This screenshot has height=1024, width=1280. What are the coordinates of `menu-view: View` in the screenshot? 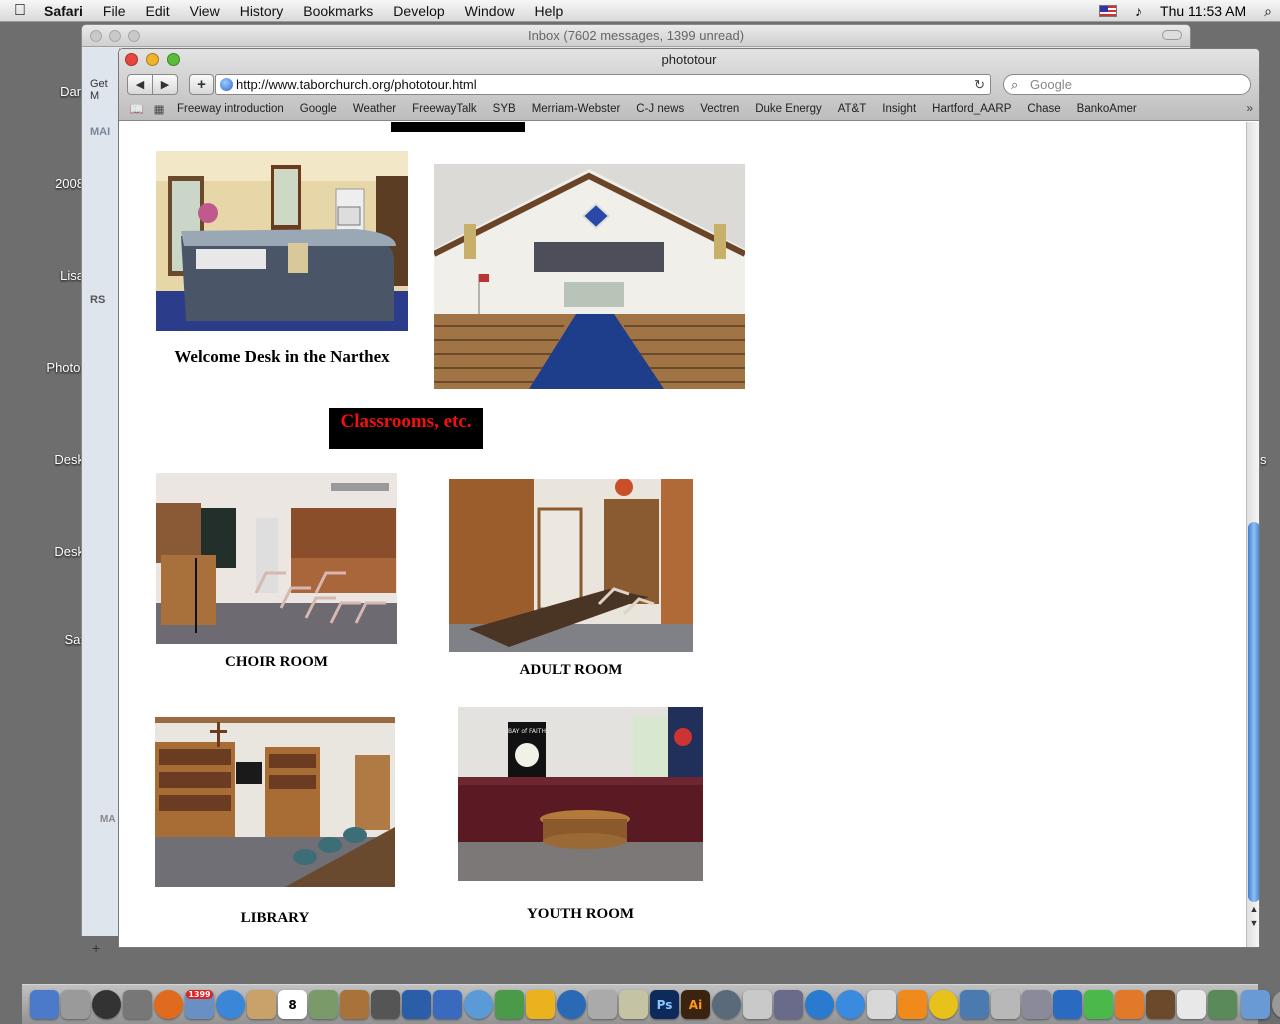 It's located at (205, 11).